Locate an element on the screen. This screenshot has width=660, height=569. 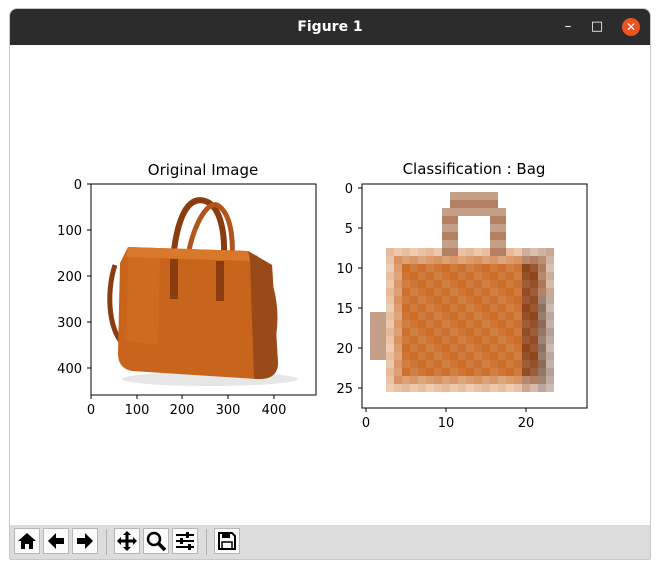
pan-icon is located at coordinates (127, 541).